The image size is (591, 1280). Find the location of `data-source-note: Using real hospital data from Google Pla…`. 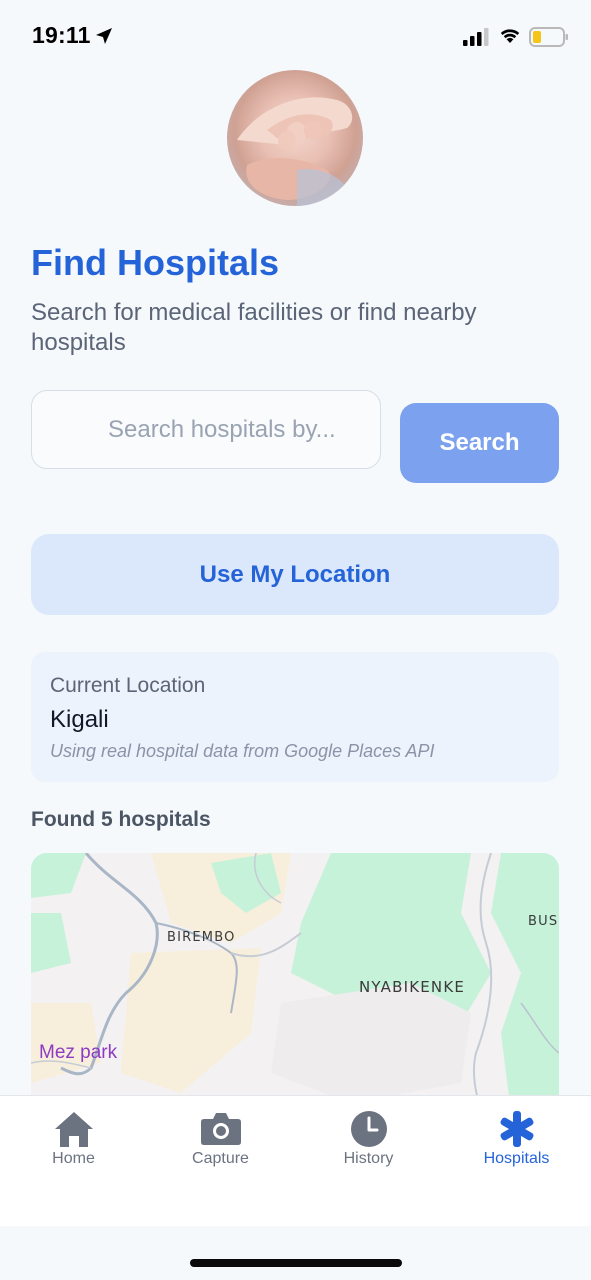

data-source-note: Using real hospital data from Google Pla… is located at coordinates (242, 751).